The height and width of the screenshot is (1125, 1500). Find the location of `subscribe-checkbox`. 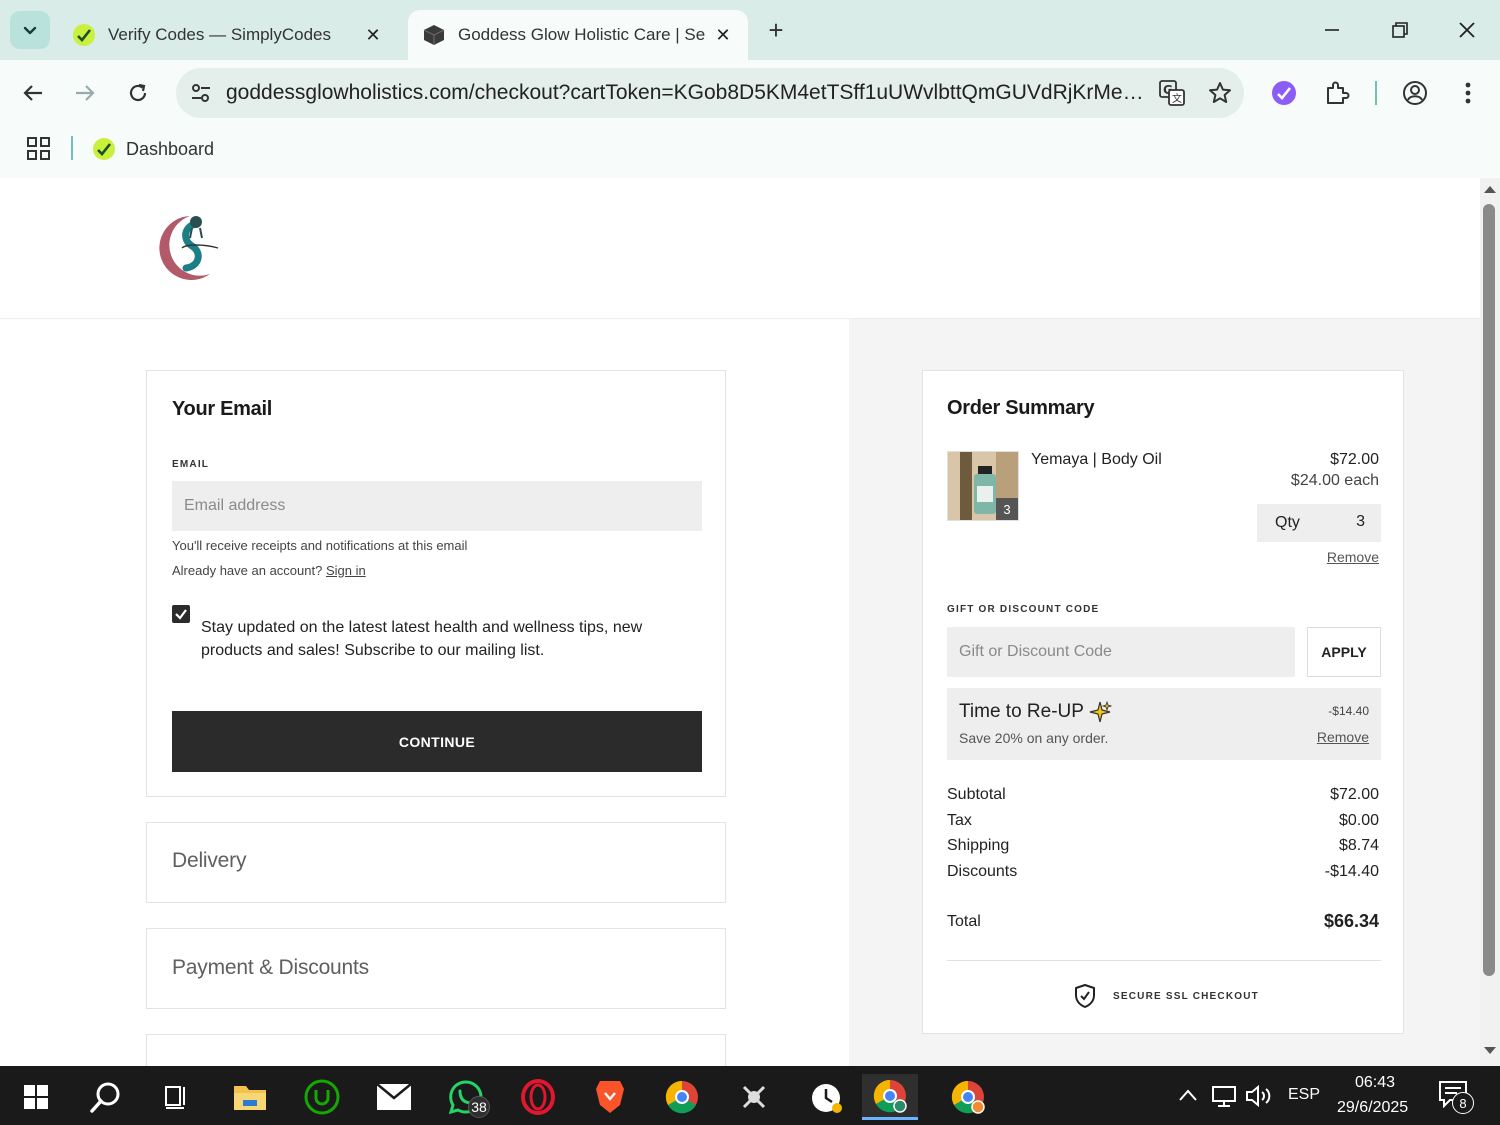

subscribe-checkbox is located at coordinates (181, 614).